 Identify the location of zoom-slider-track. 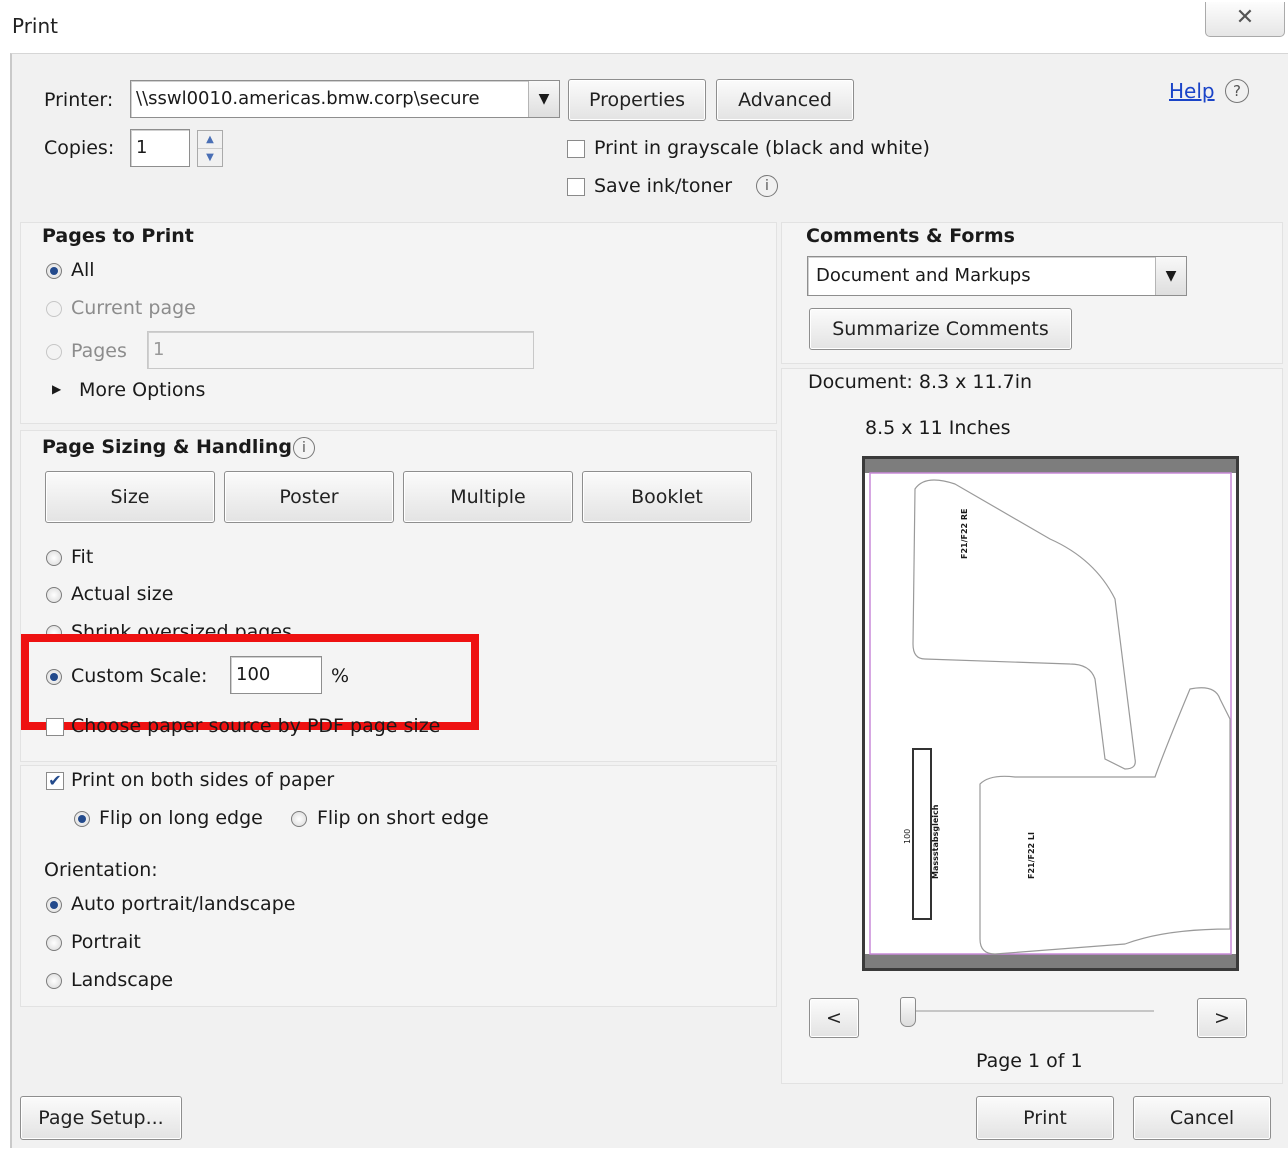
(1028, 1011).